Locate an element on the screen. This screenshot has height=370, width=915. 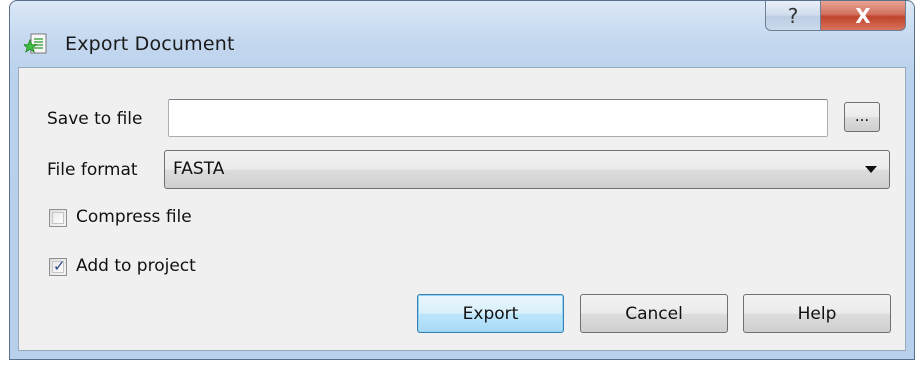
compress-file-checkbox is located at coordinates (58, 218).